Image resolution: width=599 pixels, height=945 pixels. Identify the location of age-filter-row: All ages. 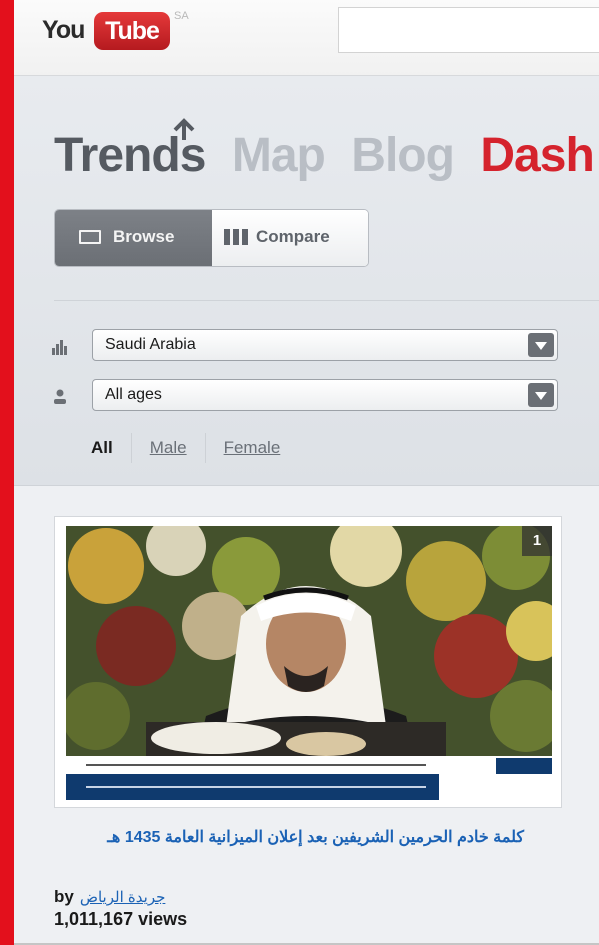
(306, 397).